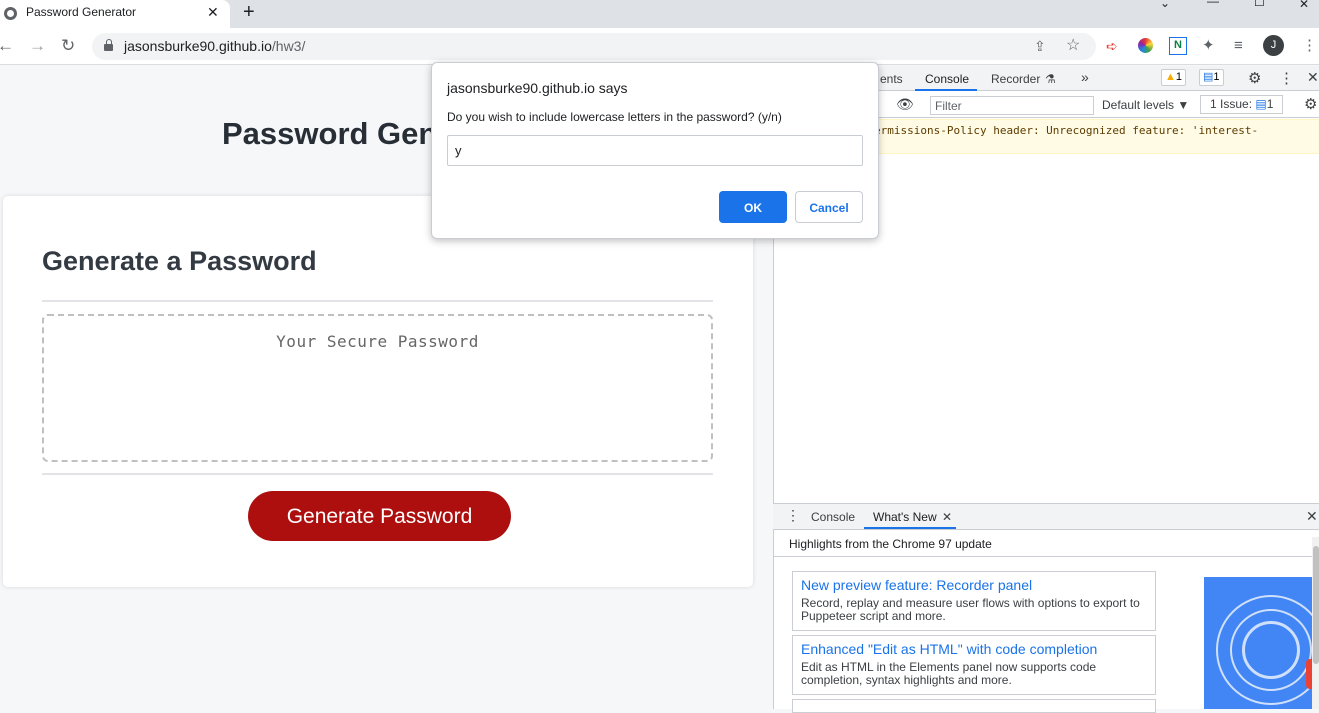 The width and height of the screenshot is (1319, 713). Describe the element at coordinates (1015, 79) in the screenshot. I see `tab-recorder: Recorder` at that location.